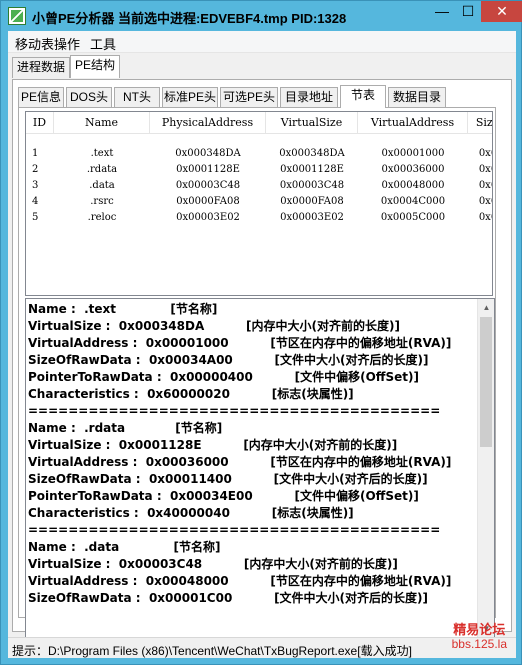 The width and height of the screenshot is (522, 665). Describe the element at coordinates (208, 153) in the screenshot. I see `cell-physical-address: 0x000348DA` at that location.